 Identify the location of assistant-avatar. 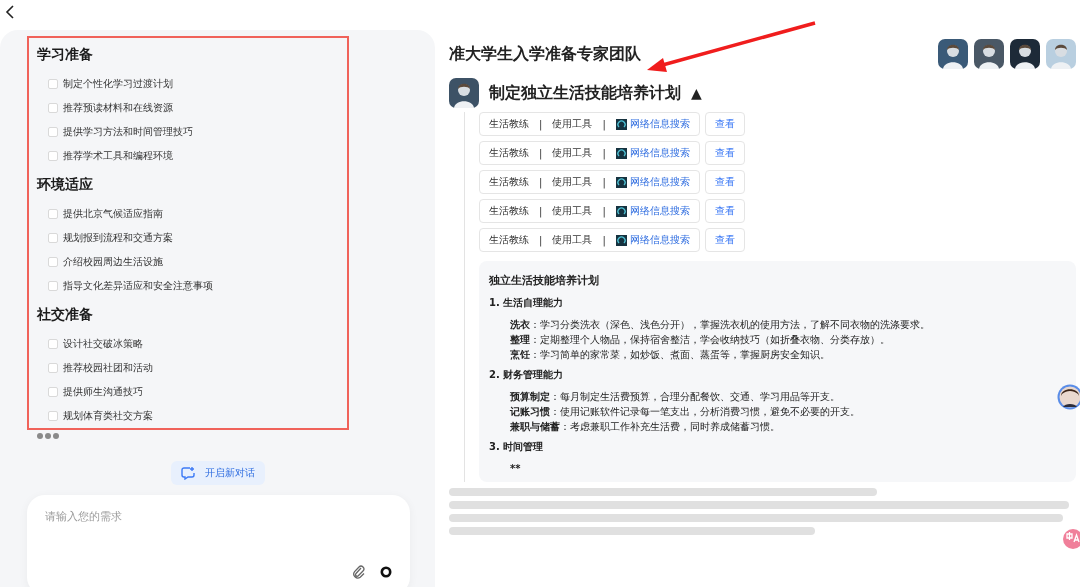
(1068, 397).